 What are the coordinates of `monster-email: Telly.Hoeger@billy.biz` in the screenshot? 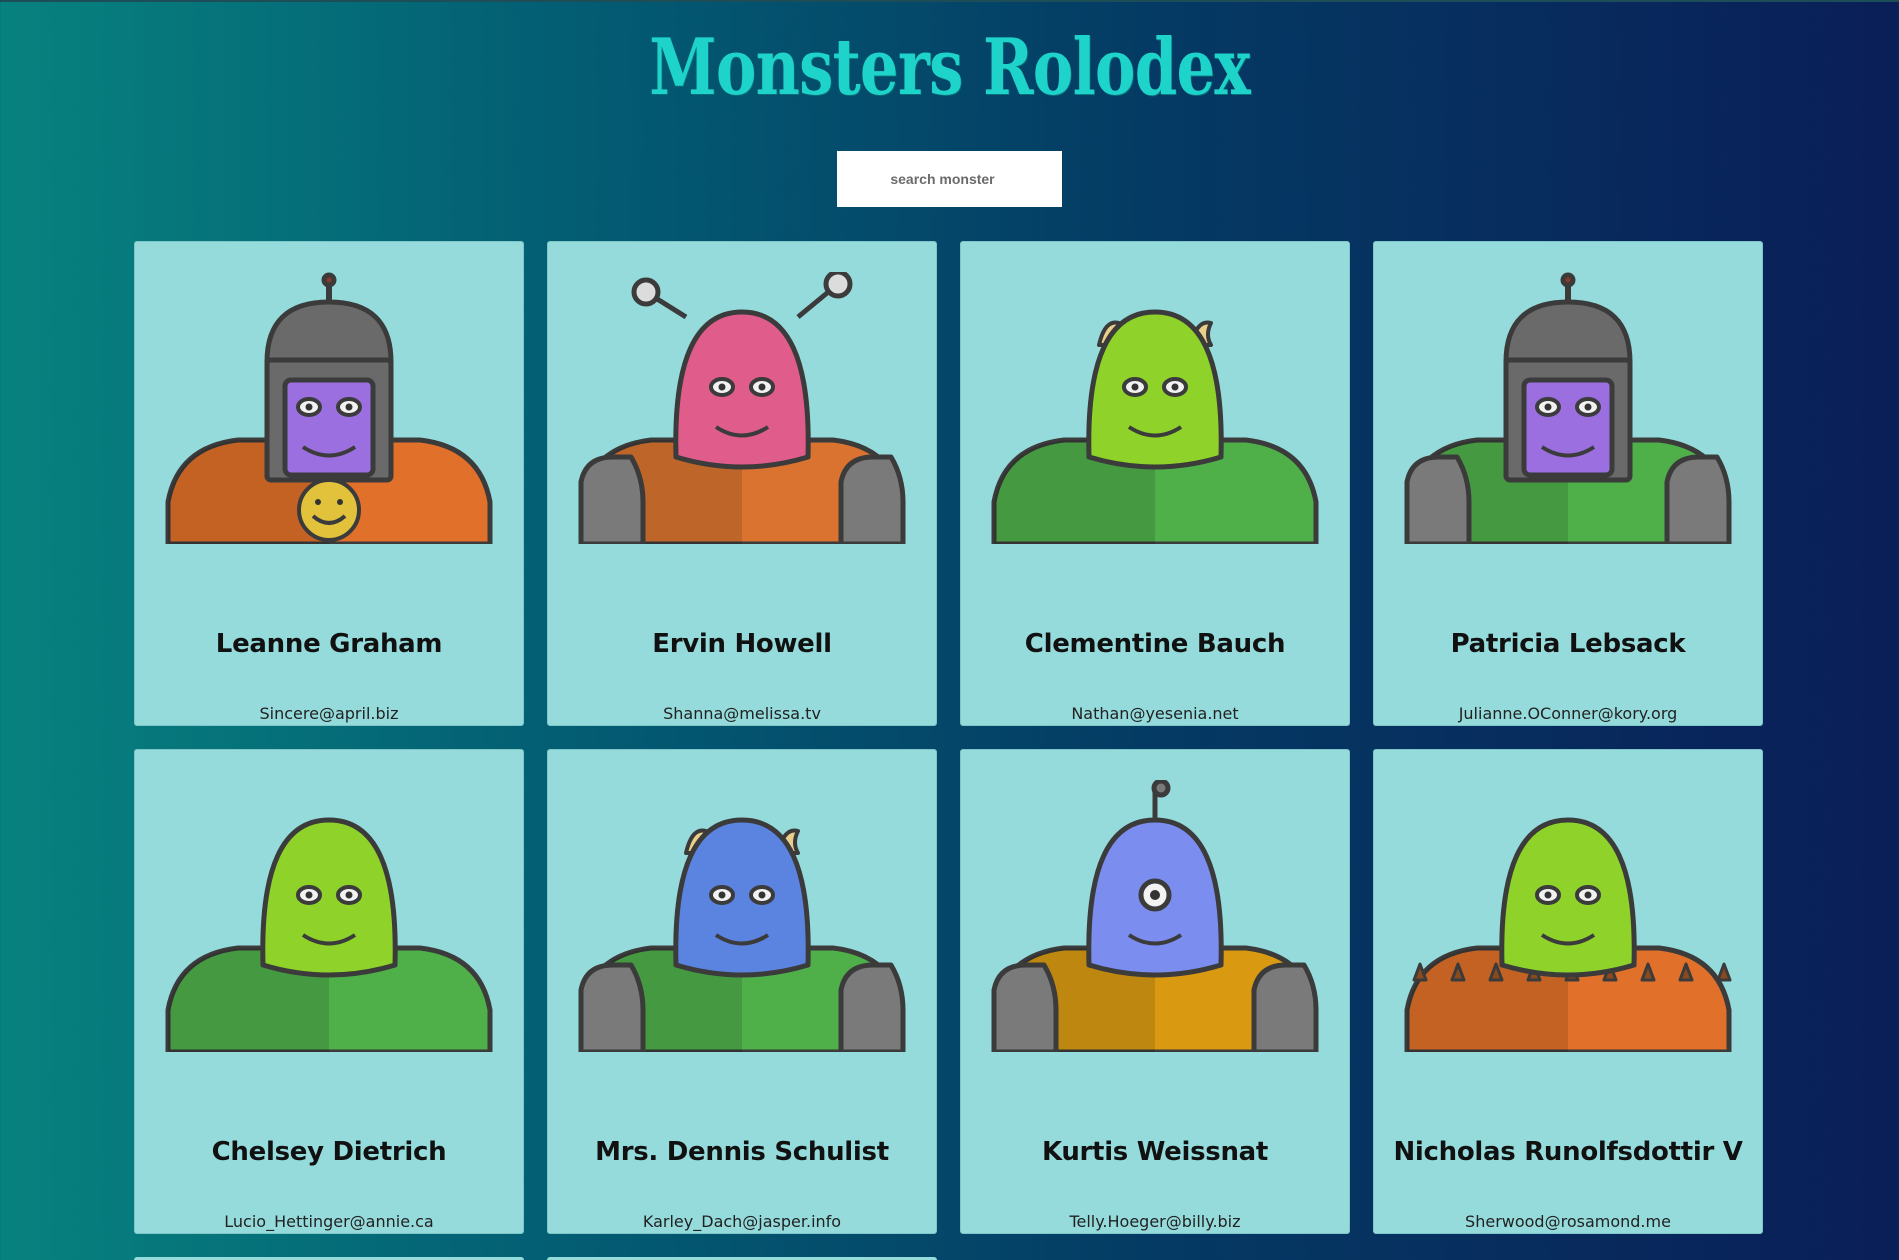 It's located at (1155, 1221).